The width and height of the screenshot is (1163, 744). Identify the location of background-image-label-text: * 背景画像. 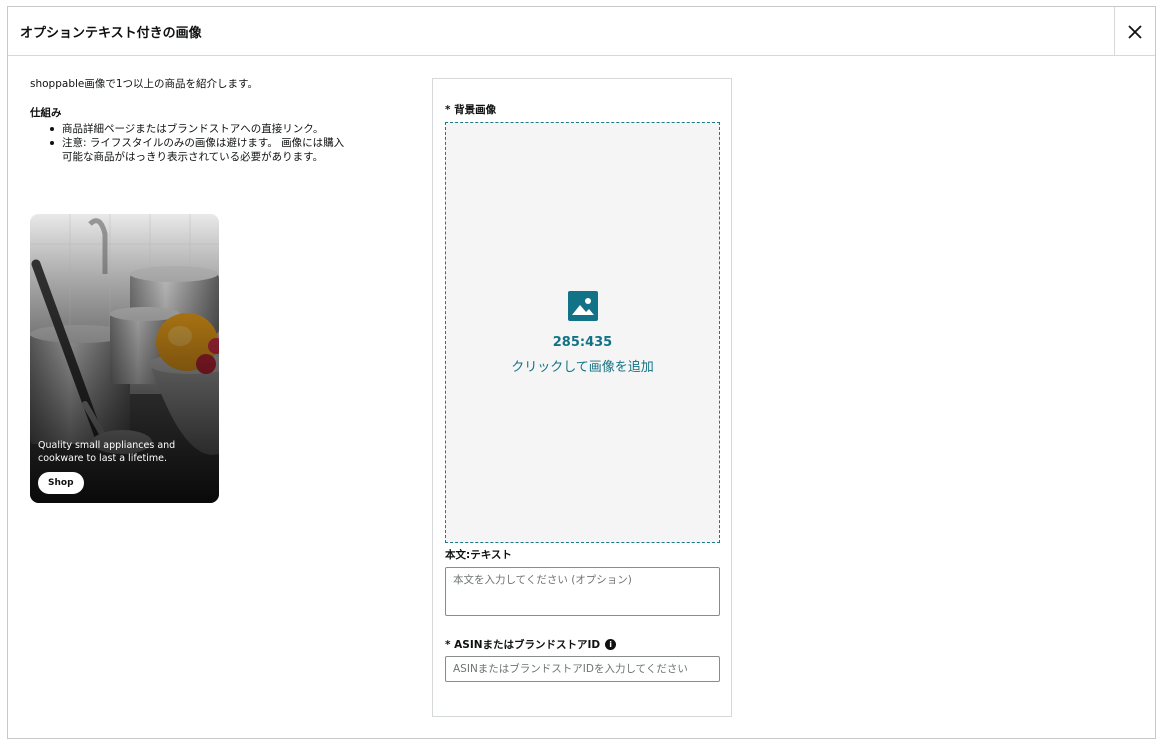
(471, 110).